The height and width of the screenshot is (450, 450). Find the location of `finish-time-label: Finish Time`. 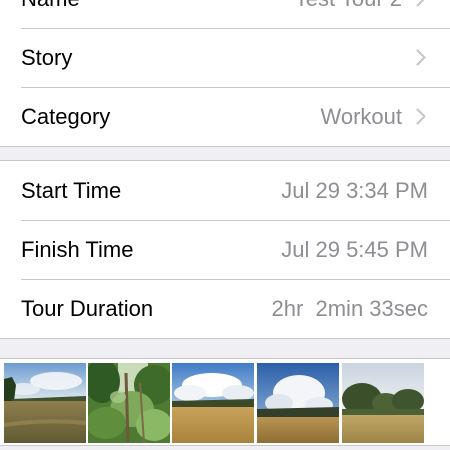

finish-time-label: Finish Time is located at coordinates (77, 249).